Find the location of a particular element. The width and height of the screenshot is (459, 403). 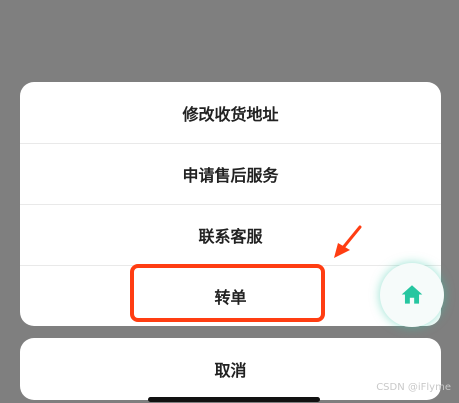

action-item-label: 转单 is located at coordinates (230, 297).